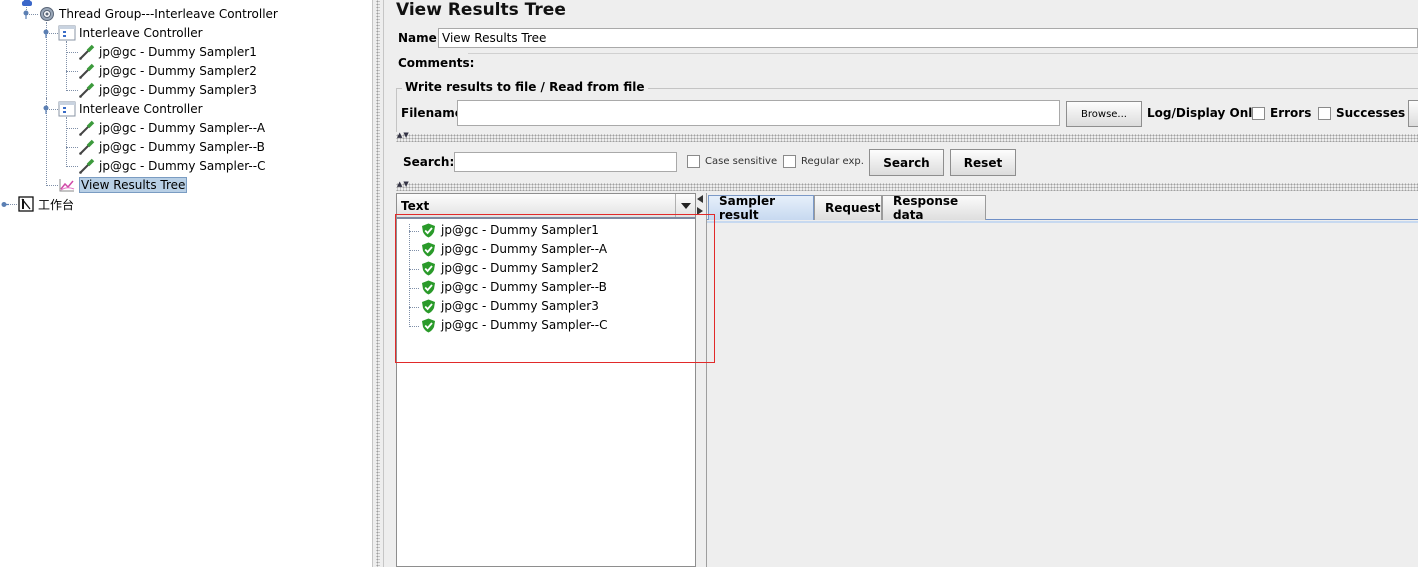 Image resolution: width=1418 pixels, height=567 pixels. Describe the element at coordinates (47, 14) in the screenshot. I see `gear-icon` at that location.